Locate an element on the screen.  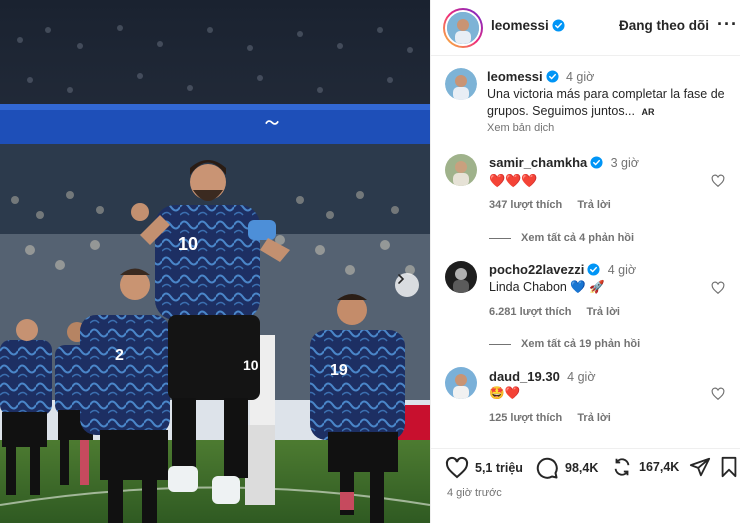
comment-meta: 347 lượt thích Trả lời is located at coordinates (550, 205).